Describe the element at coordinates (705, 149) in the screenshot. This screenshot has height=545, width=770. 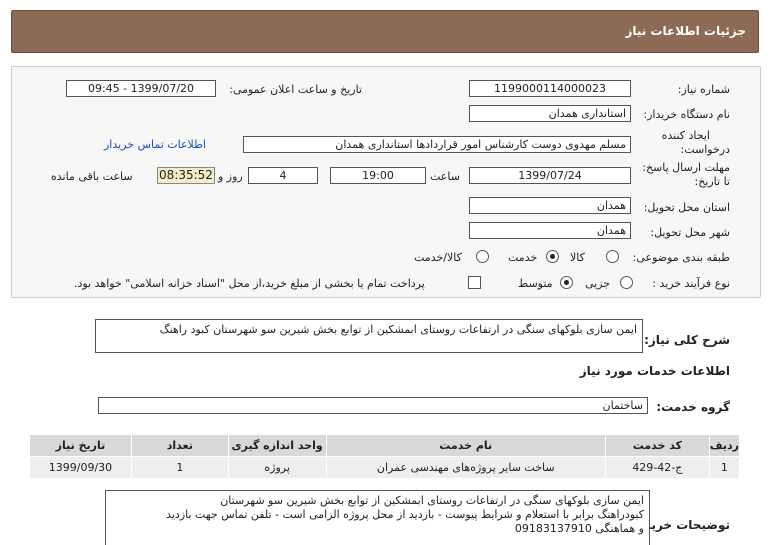
I see `requester-label-line2: درخواست:` at that location.